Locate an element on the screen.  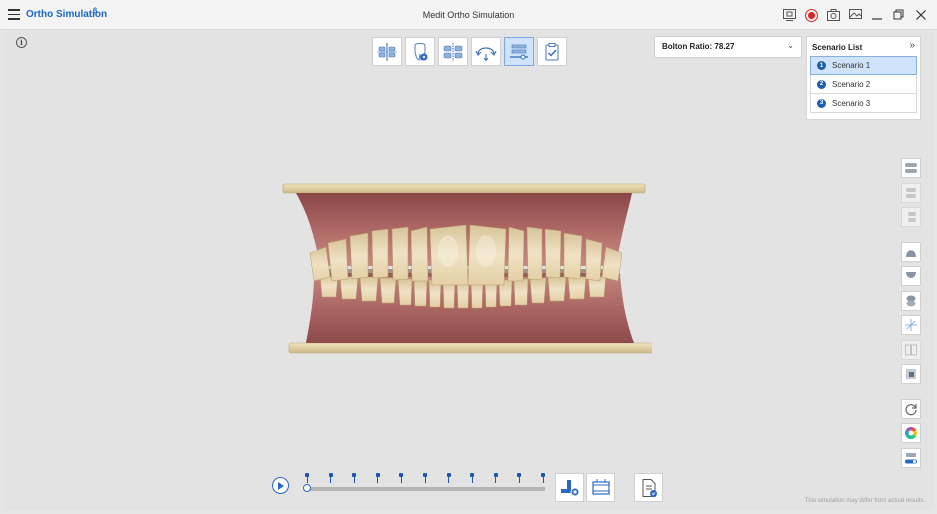
staging-icon is located at coordinates (519, 51).